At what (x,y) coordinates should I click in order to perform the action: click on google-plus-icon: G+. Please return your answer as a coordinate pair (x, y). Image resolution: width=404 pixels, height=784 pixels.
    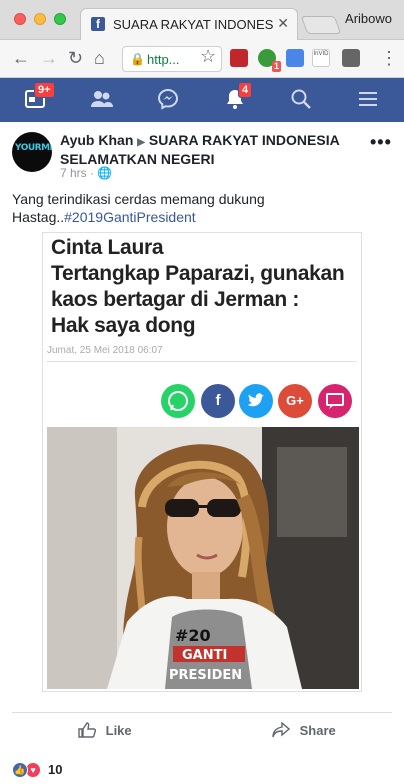
    Looking at the image, I should click on (295, 401).